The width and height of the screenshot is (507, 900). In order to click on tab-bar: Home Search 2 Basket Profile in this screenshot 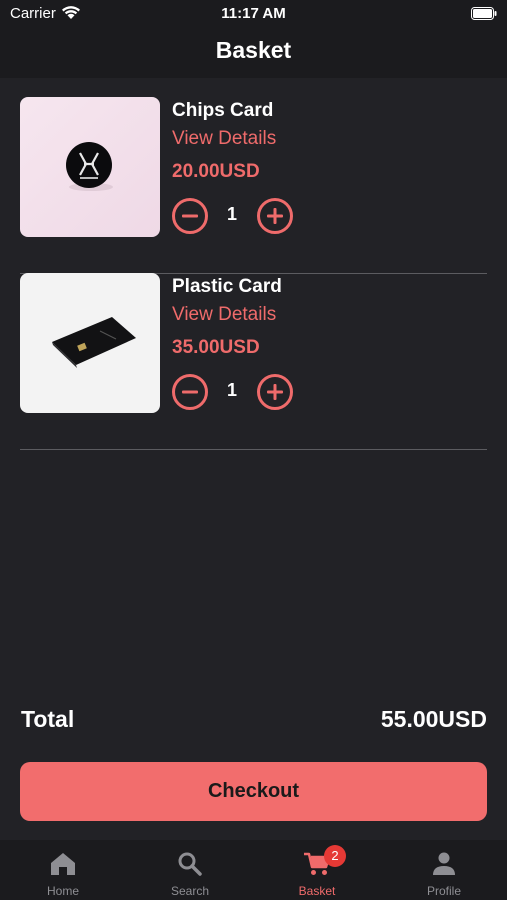, I will do `click(253, 870)`.